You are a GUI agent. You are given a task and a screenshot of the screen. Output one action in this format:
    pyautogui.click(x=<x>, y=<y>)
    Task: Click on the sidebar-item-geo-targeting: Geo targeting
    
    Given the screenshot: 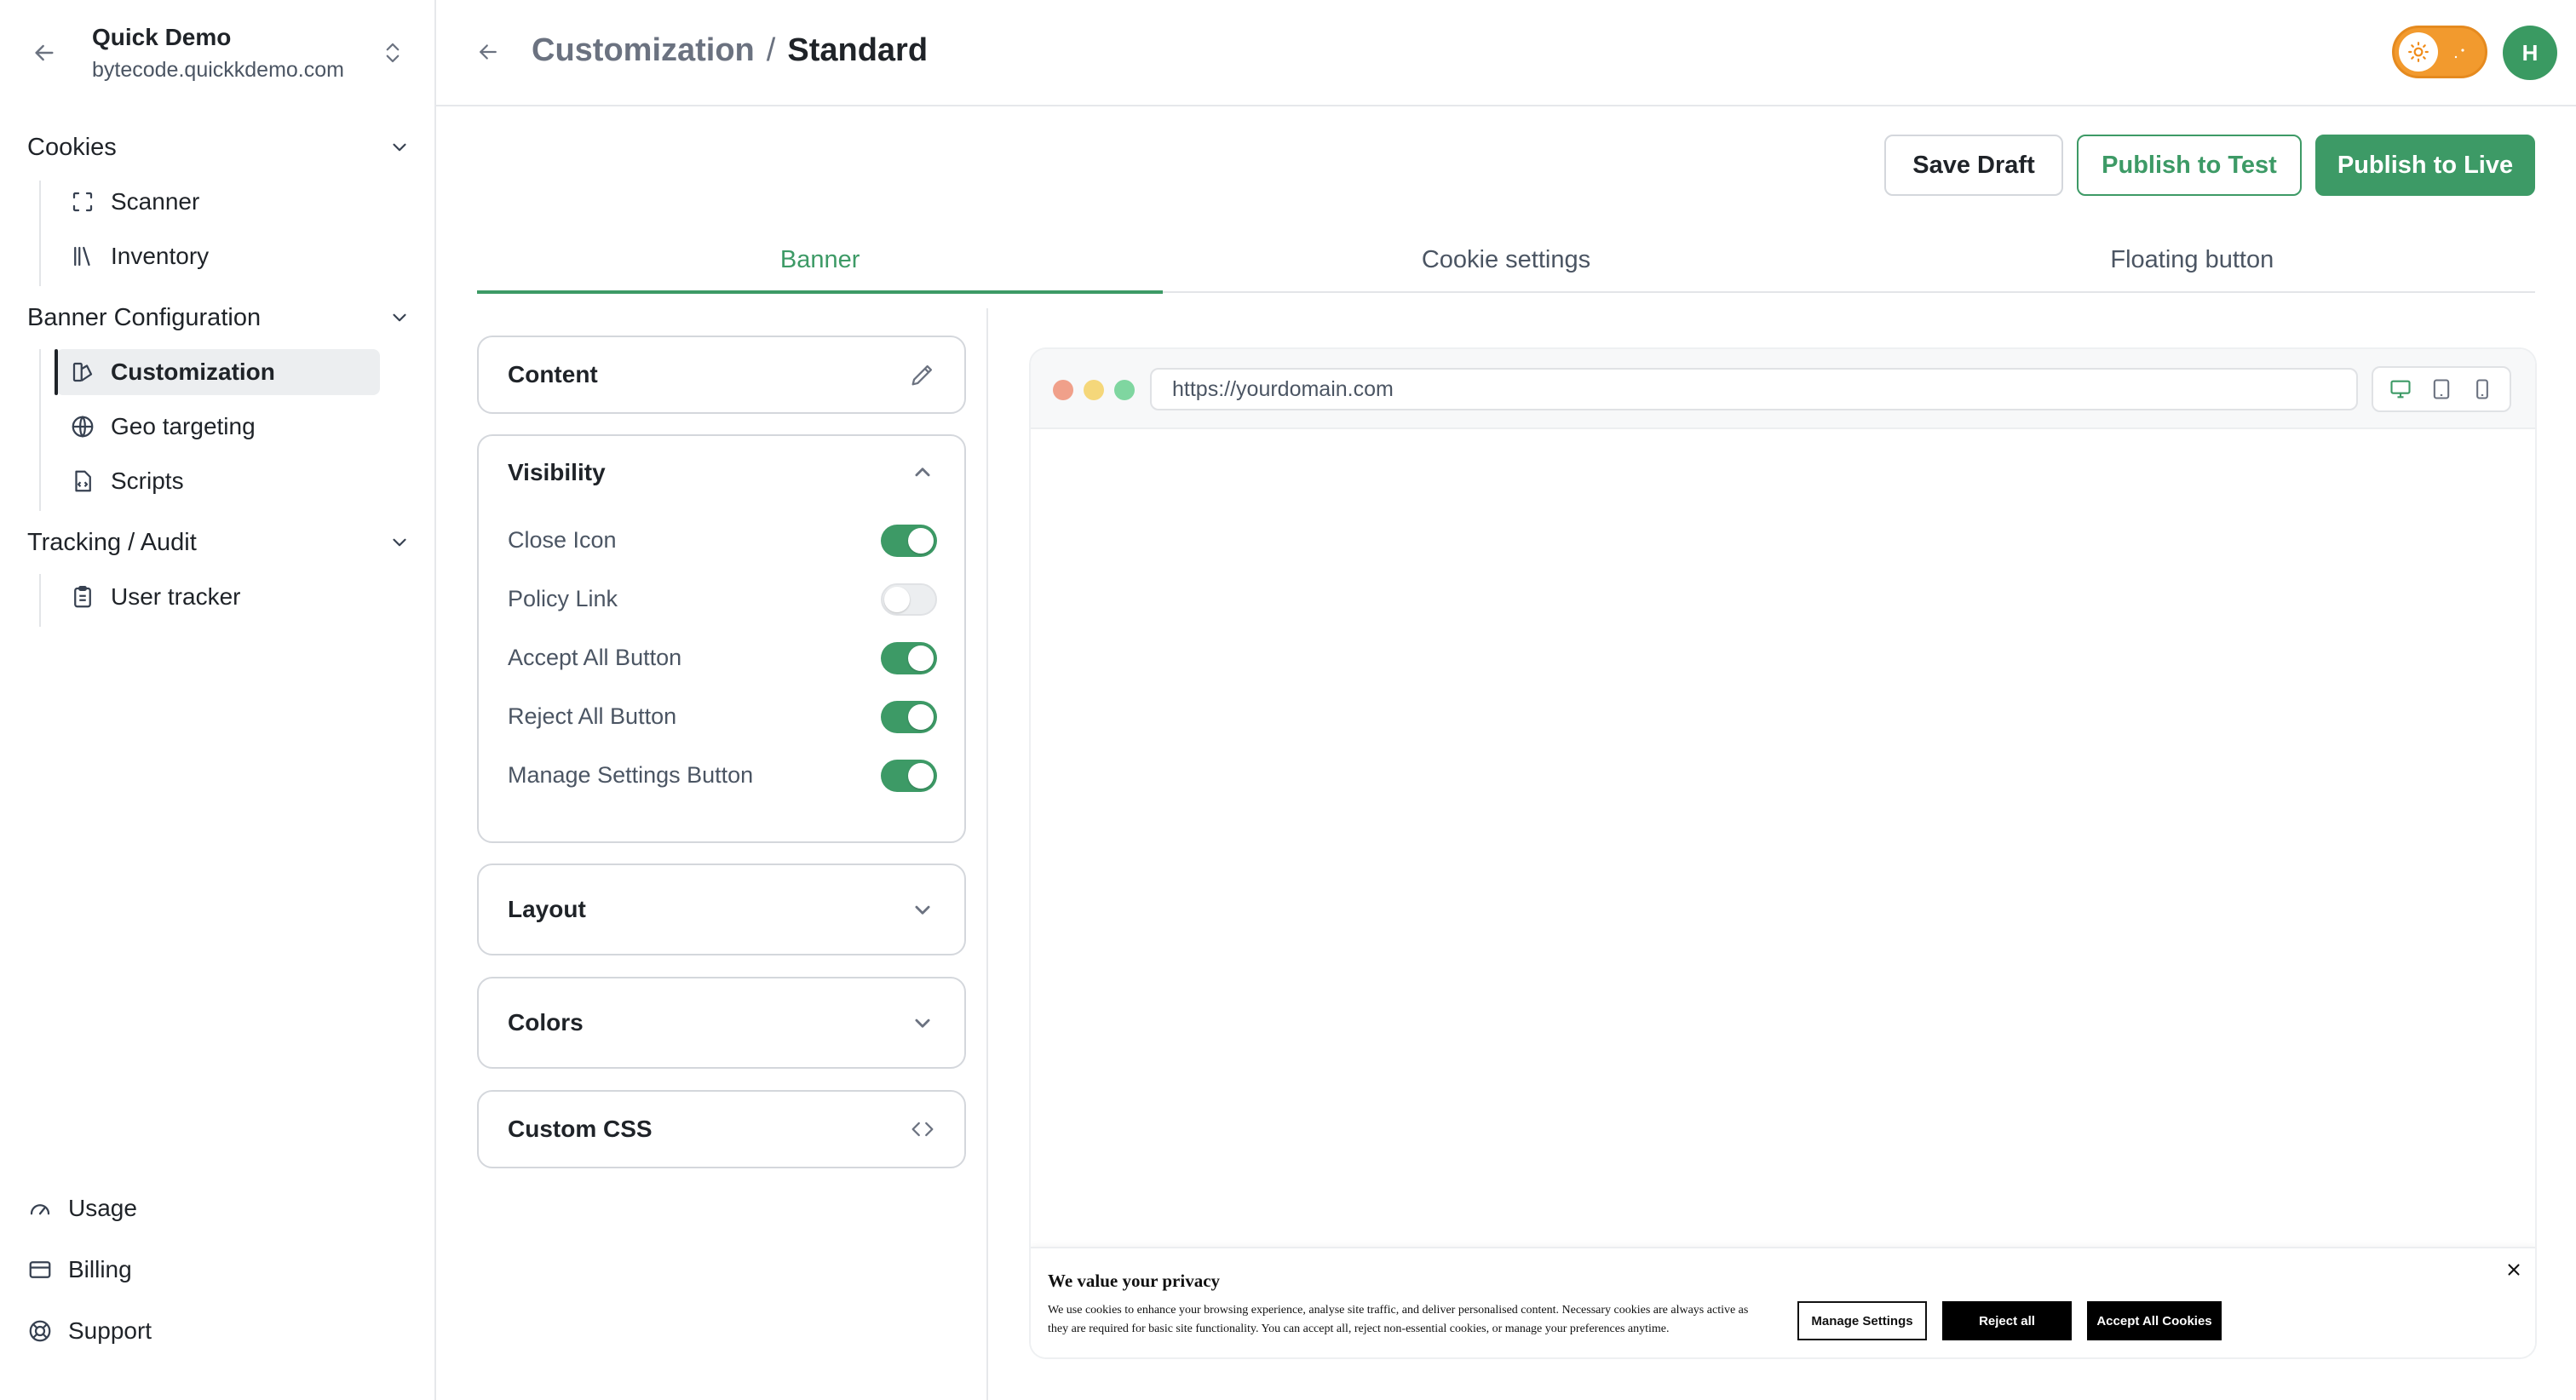 What is the action you would take?
    pyautogui.click(x=218, y=427)
    